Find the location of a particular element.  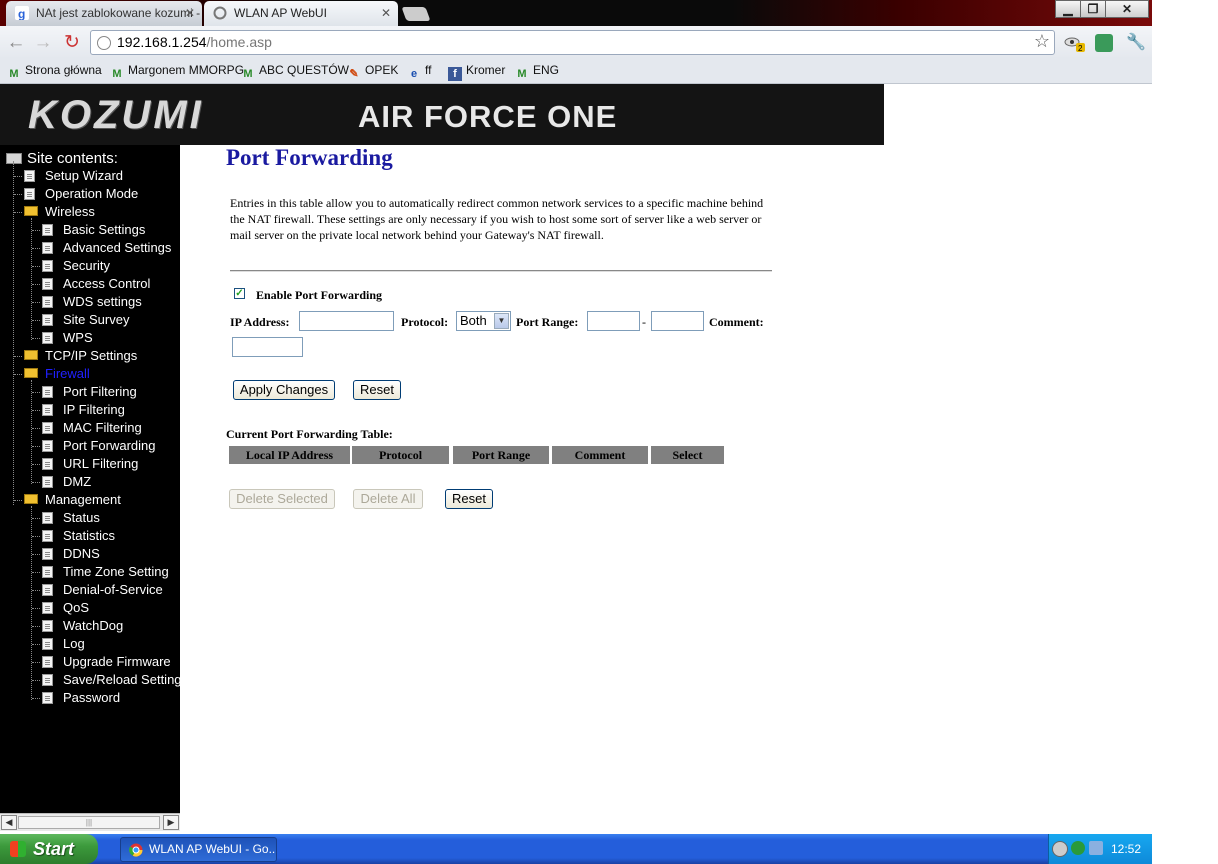

apply-changes-button: Apply Changes is located at coordinates (284, 390).